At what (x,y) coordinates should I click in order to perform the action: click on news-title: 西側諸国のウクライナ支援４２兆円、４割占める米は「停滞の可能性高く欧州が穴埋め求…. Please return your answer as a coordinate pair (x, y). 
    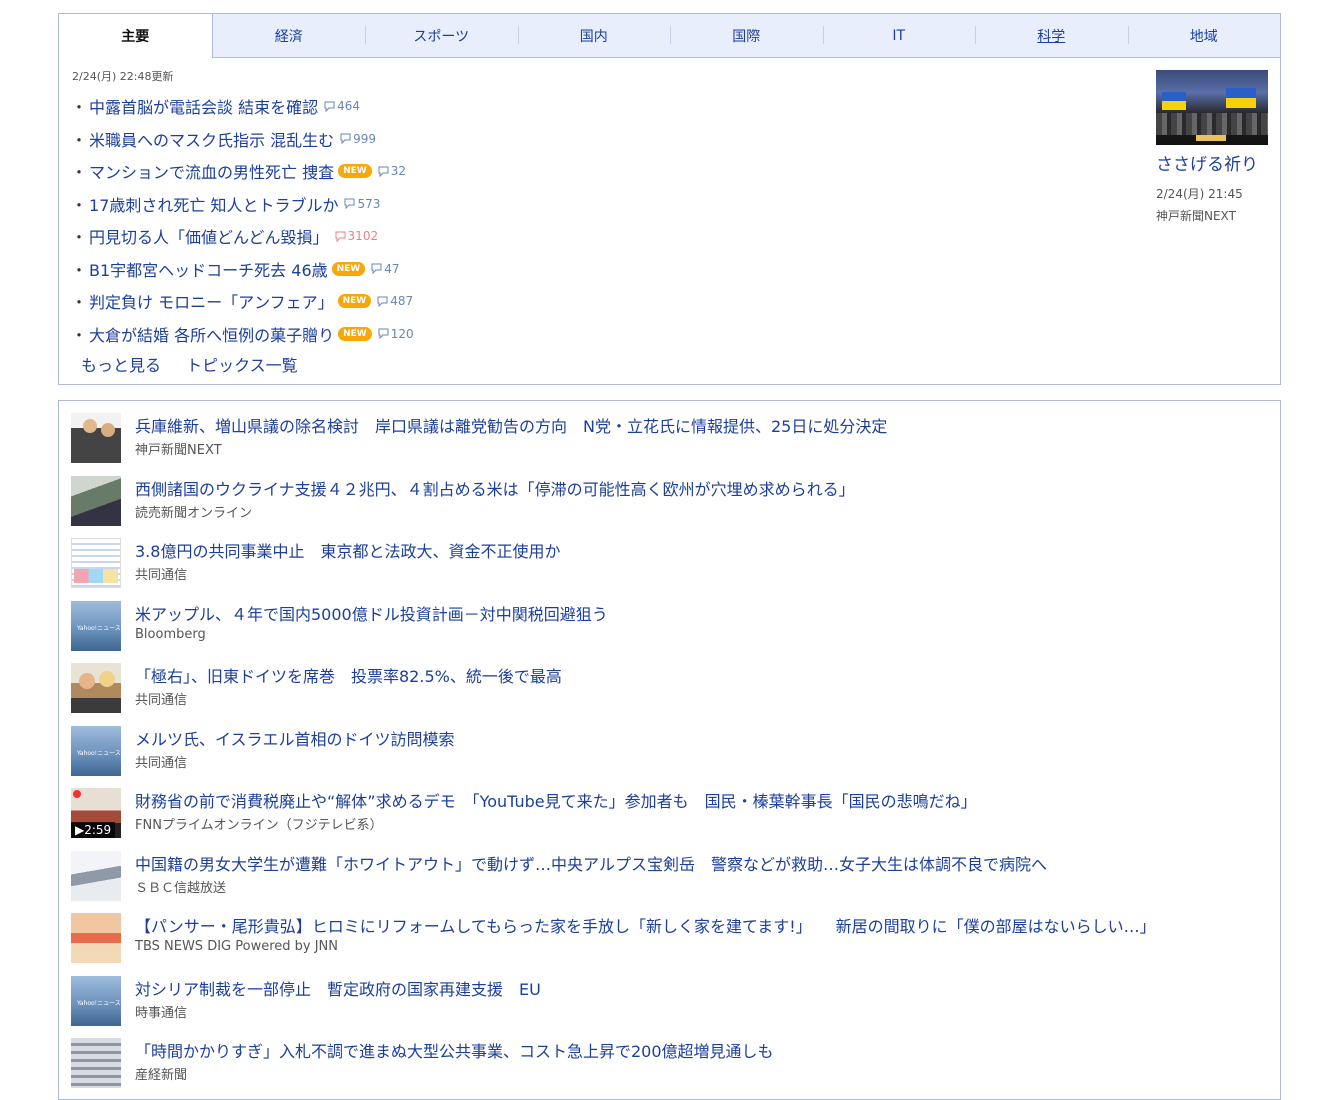
    Looking at the image, I should click on (495, 488).